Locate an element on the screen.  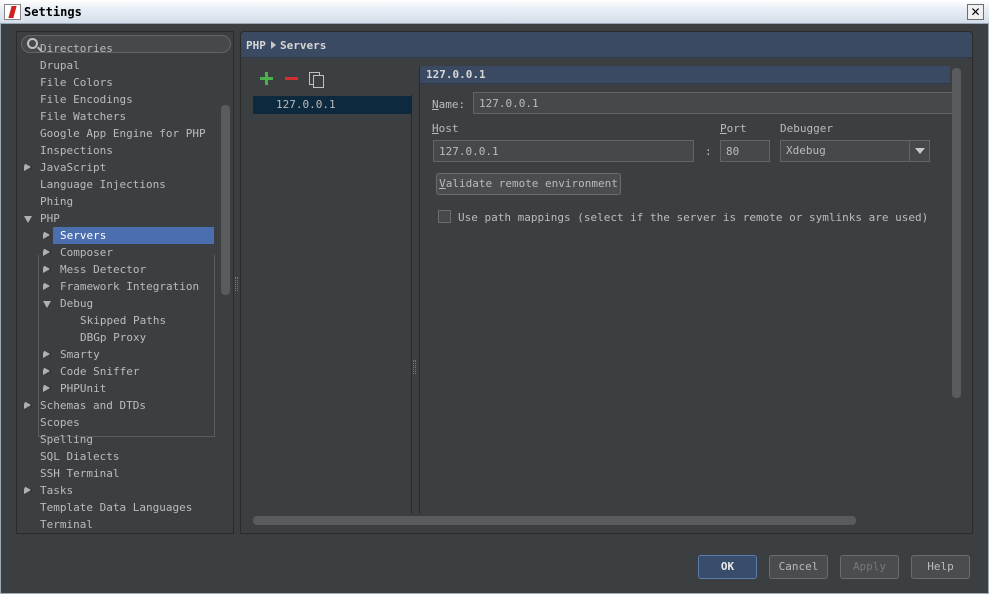
tree-item-terminal: Terminal is located at coordinates (117, 524).